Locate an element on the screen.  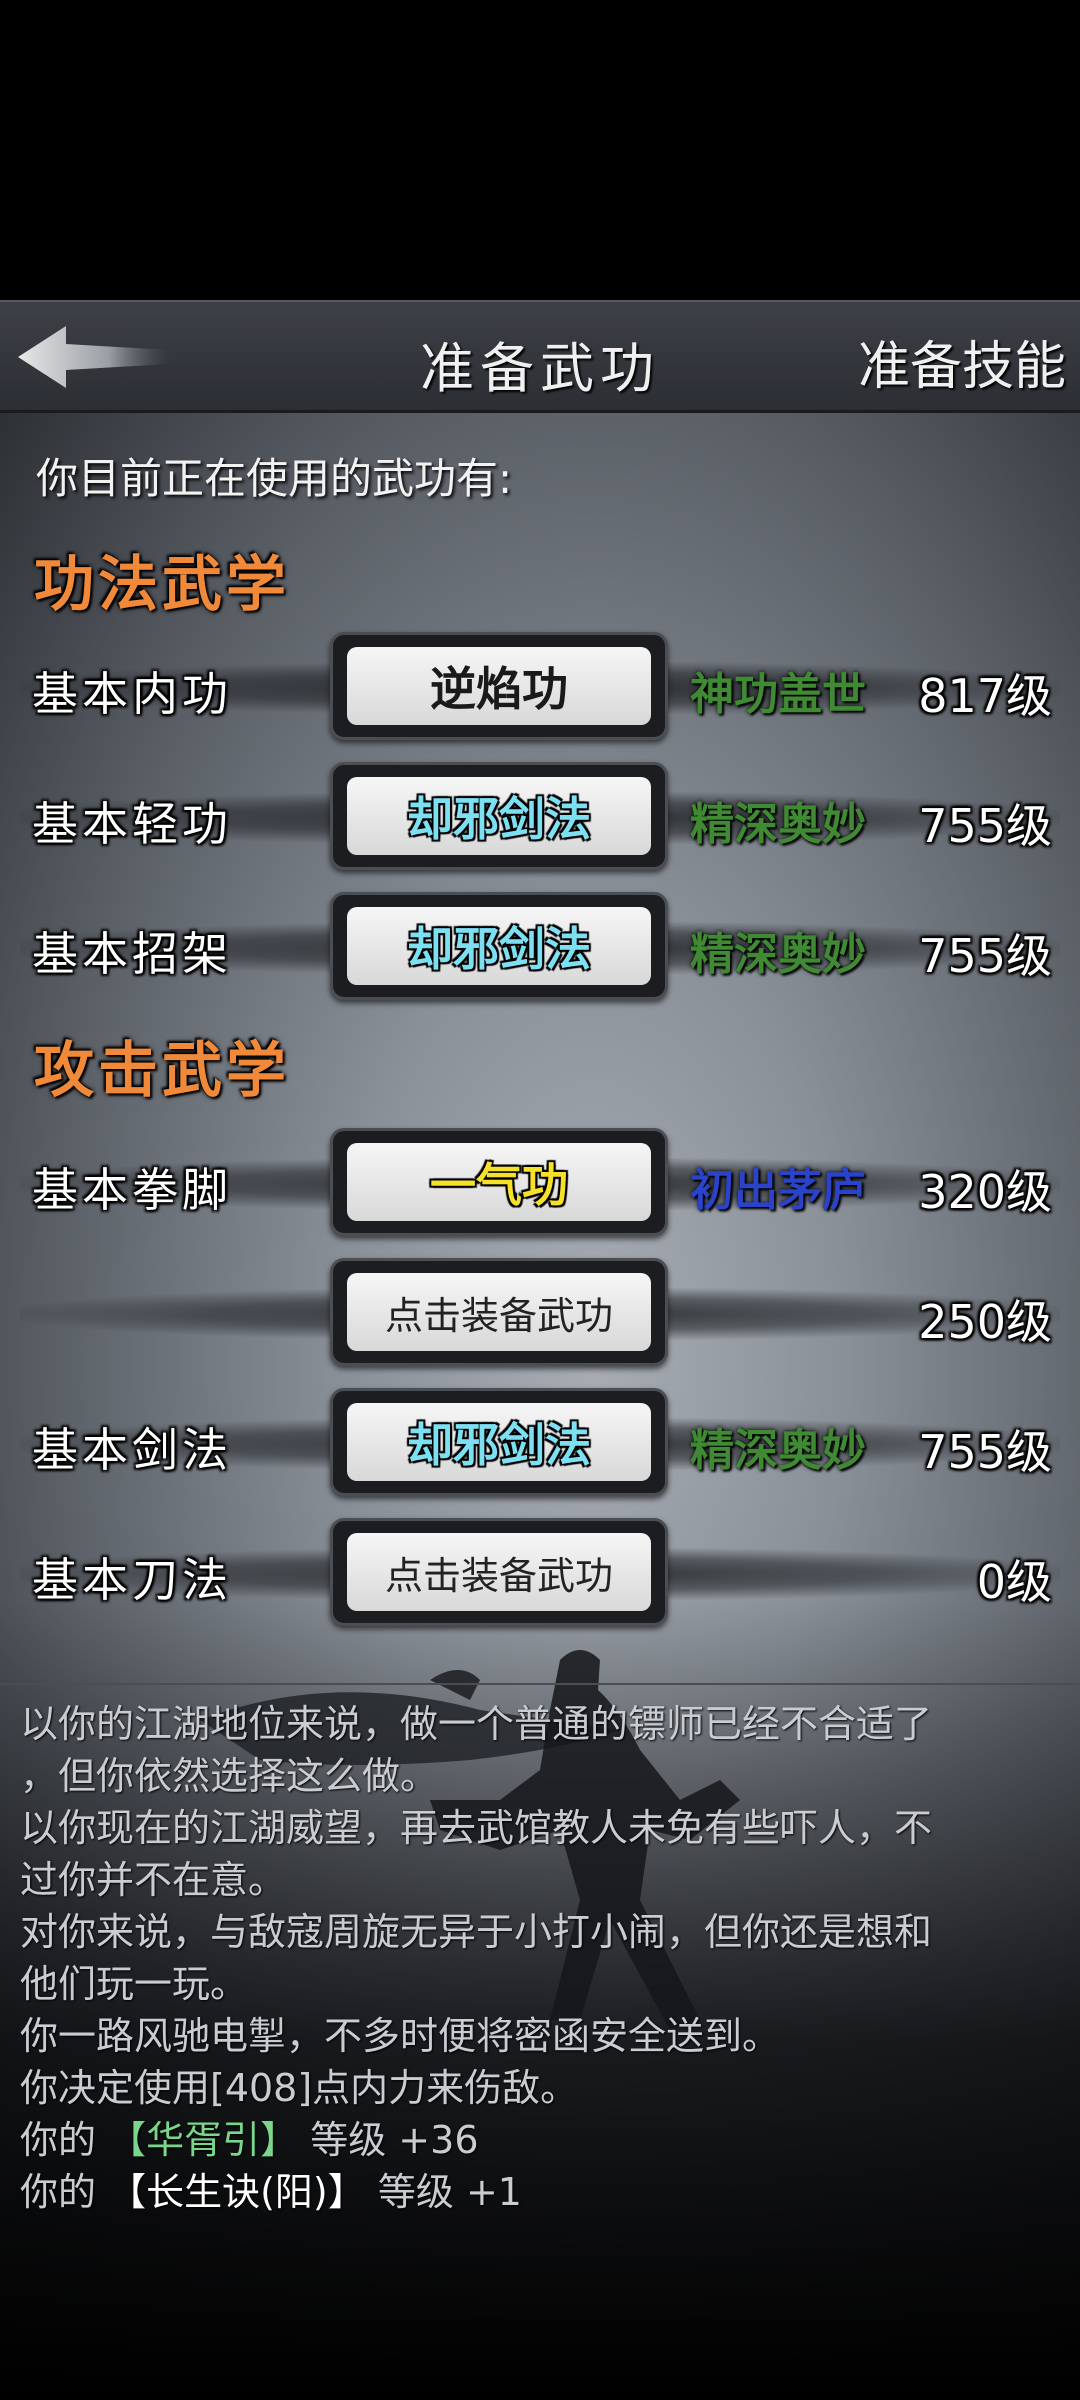
slot-category-label: 基本剑法 is located at coordinates (132, 1450).